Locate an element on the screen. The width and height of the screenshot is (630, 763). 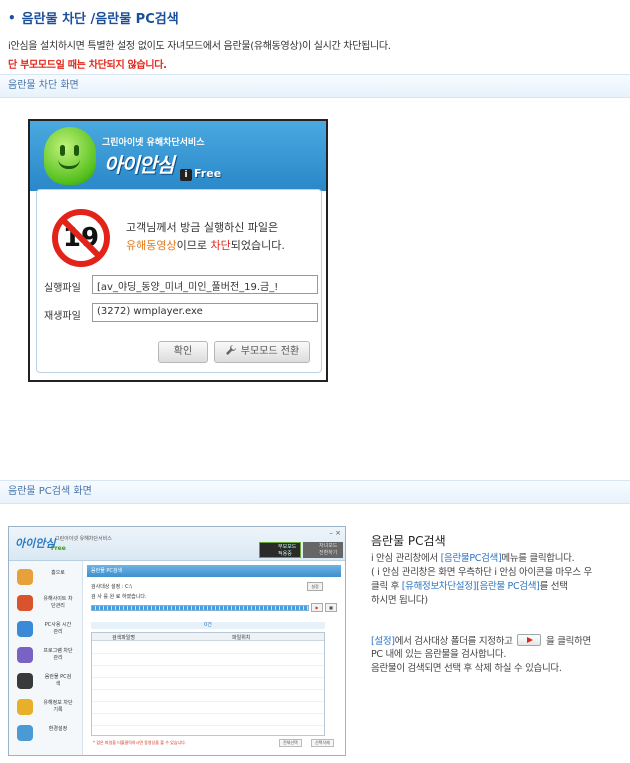
instruction-line: 클릭 후 [유해정보차단설정][음란물 PC검색]를 선택 is located at coordinates (469, 586).